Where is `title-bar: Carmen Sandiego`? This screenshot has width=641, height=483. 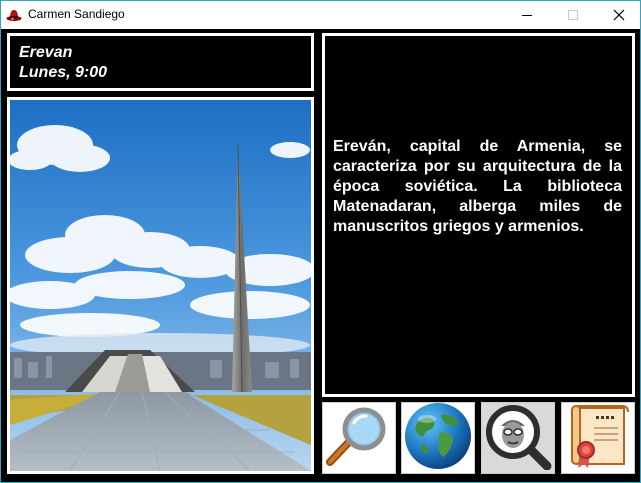 title-bar: Carmen Sandiego is located at coordinates (320, 15).